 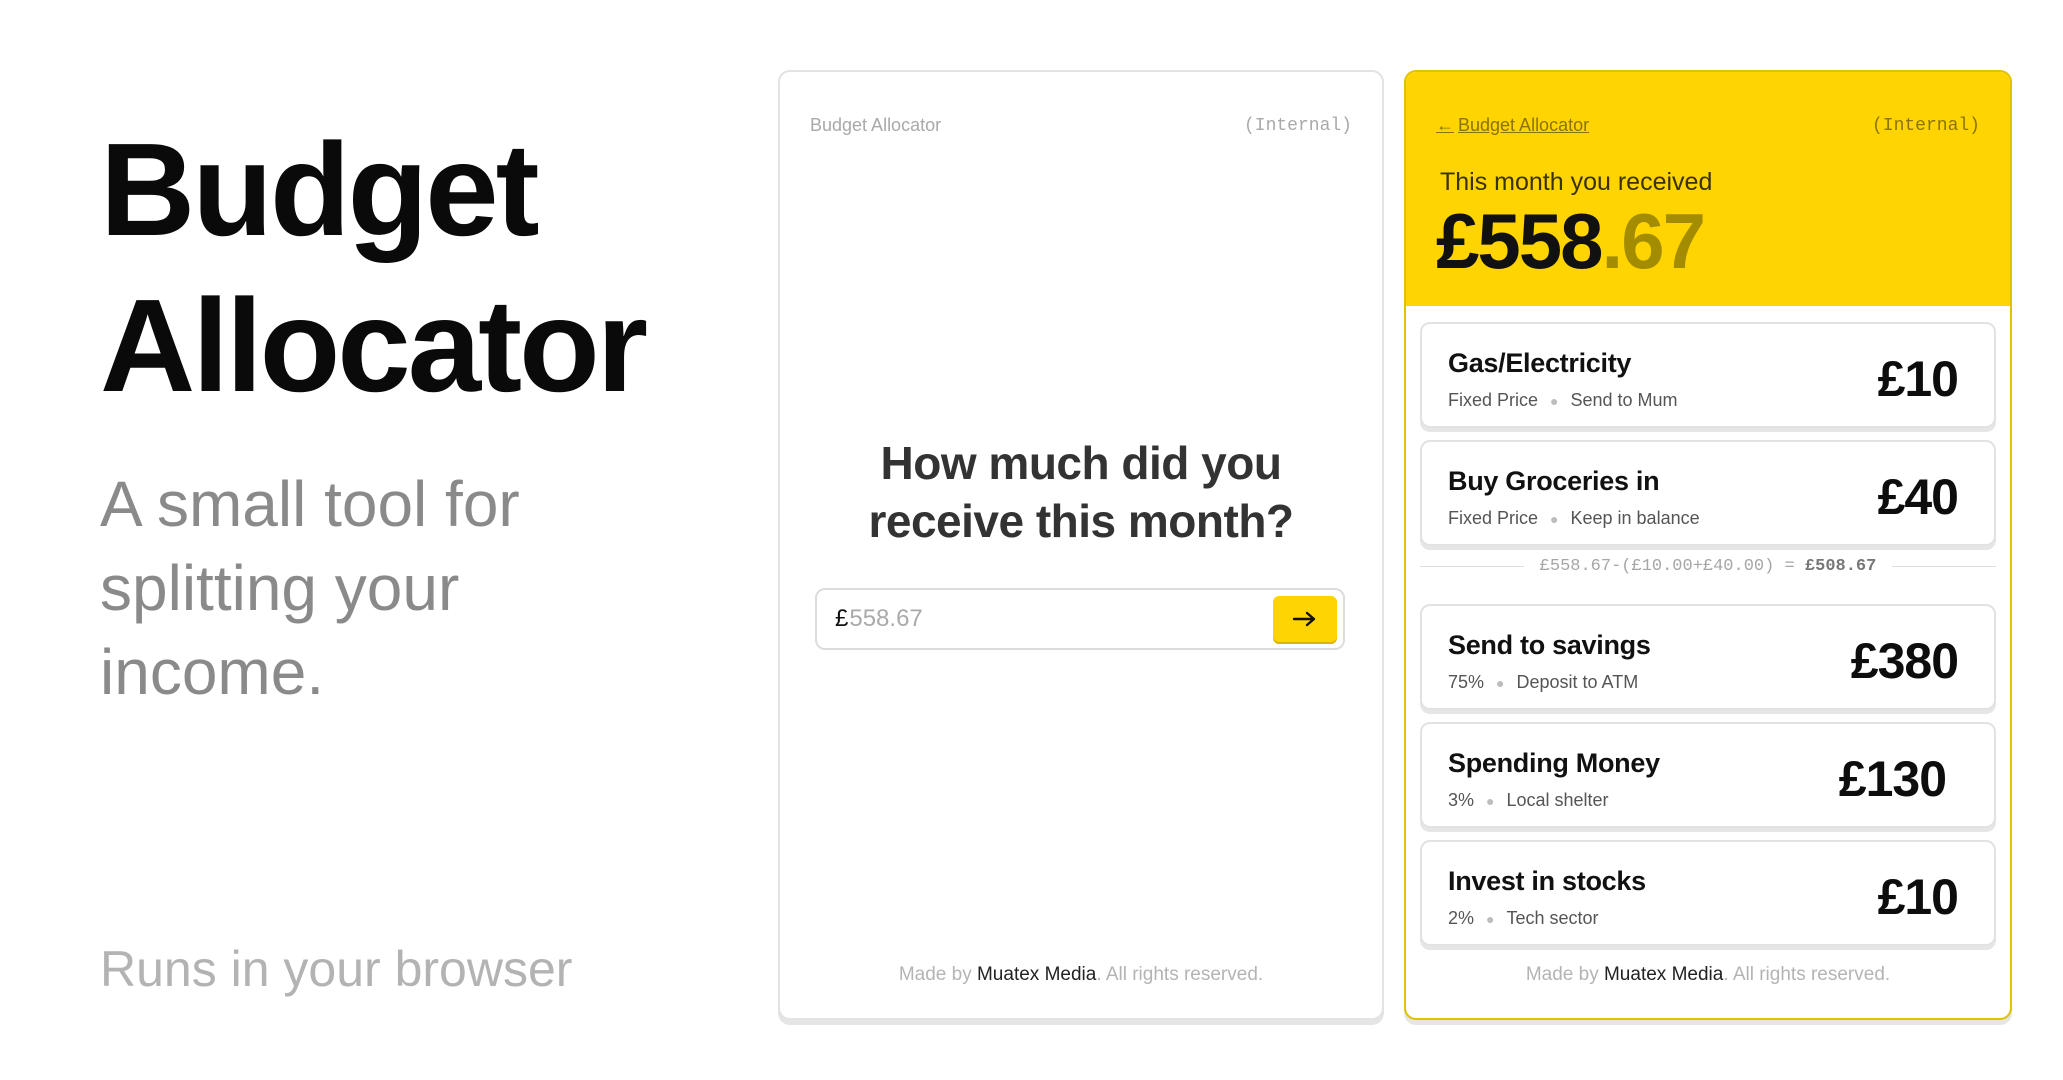 What do you see at coordinates (1524, 125) in the screenshot?
I see `back-link-label: Budget Allocator` at bounding box center [1524, 125].